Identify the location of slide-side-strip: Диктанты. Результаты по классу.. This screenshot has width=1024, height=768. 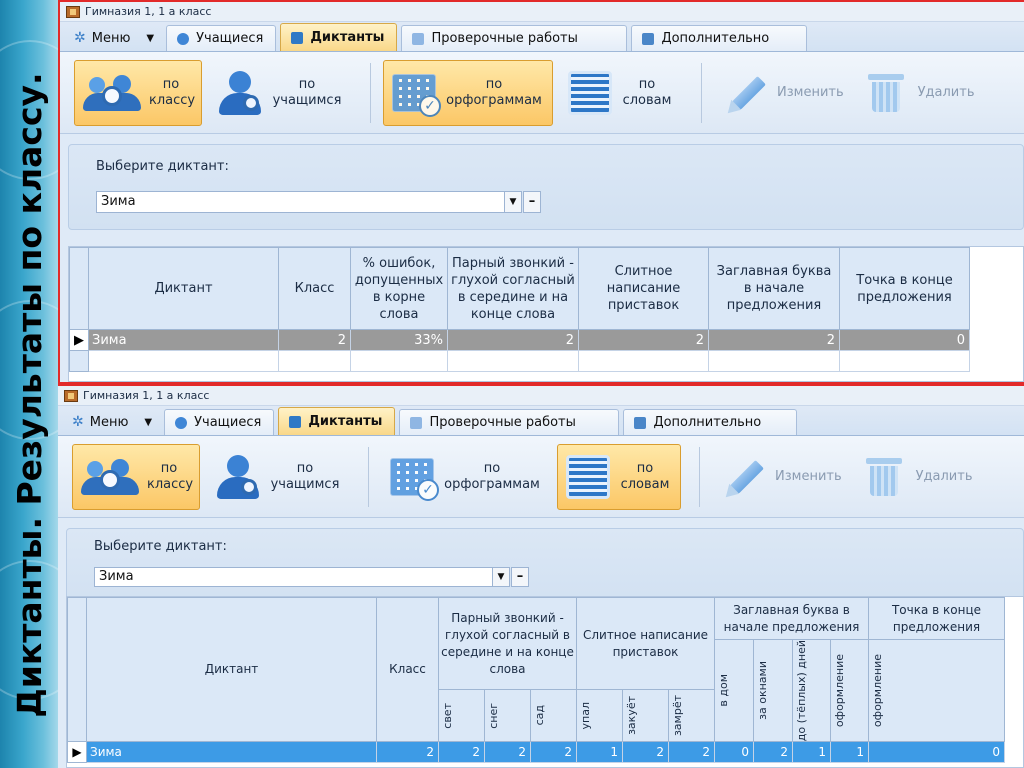
(29, 384).